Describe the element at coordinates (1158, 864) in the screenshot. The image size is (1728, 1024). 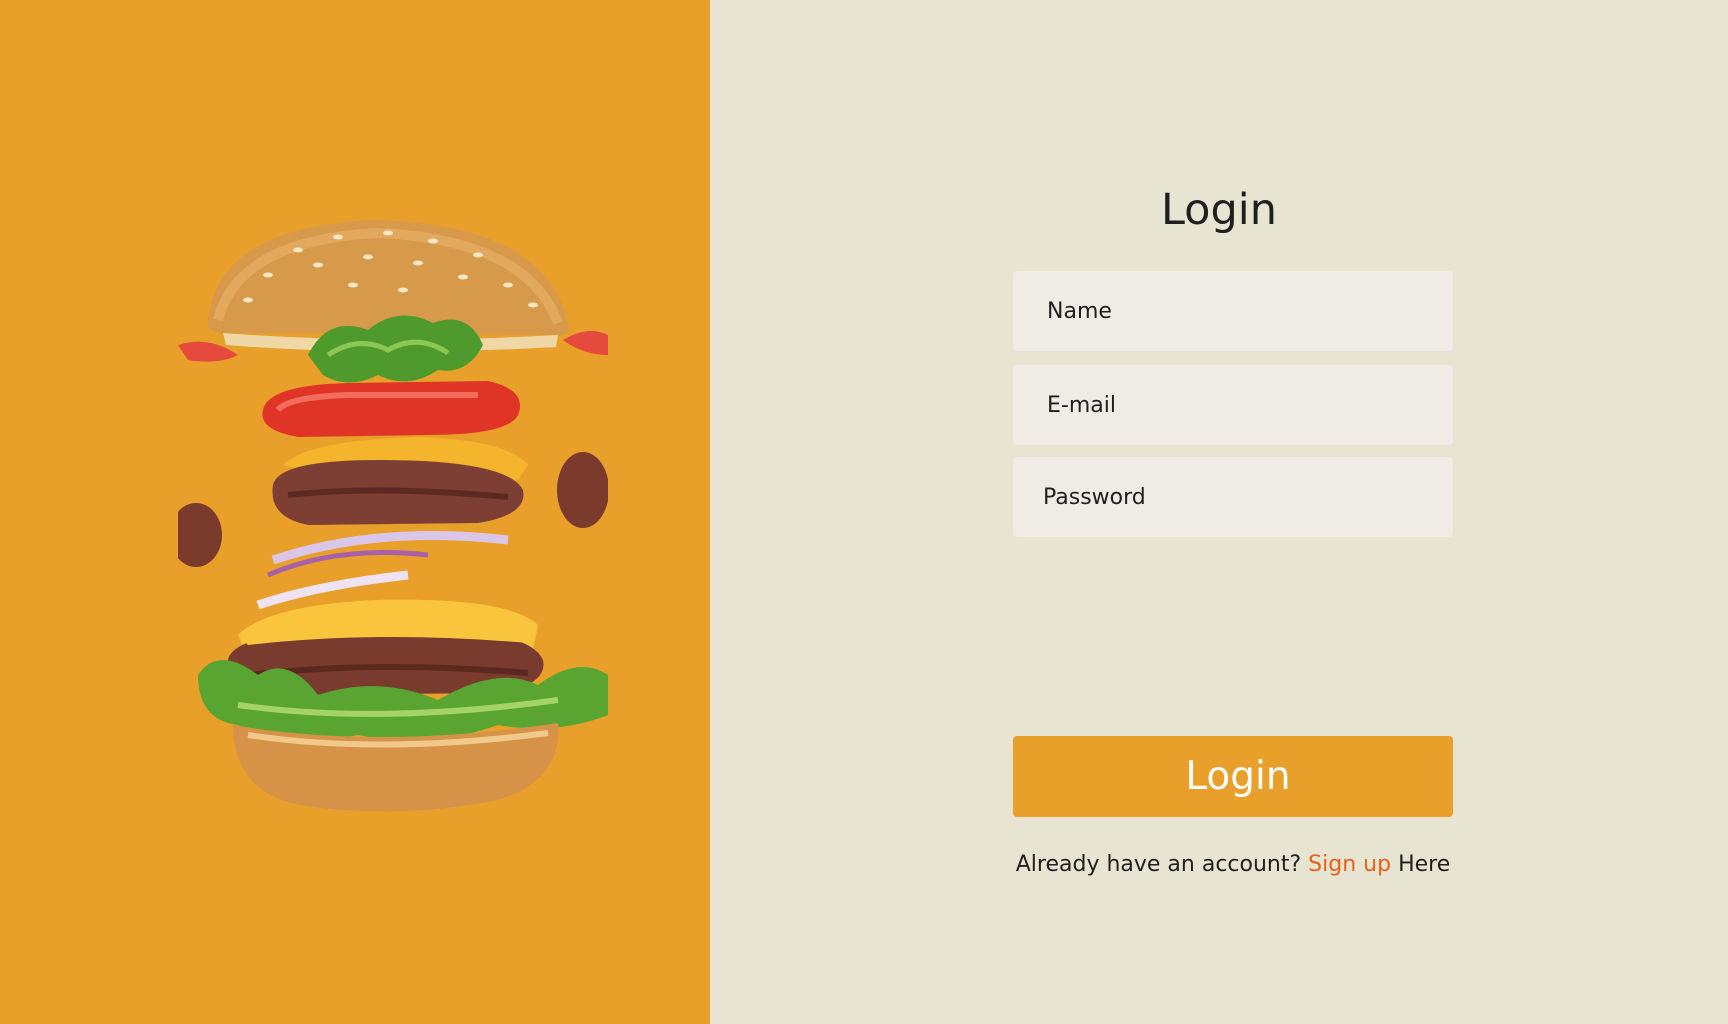
I see `signup-prompt-text: Already have an account?` at that location.